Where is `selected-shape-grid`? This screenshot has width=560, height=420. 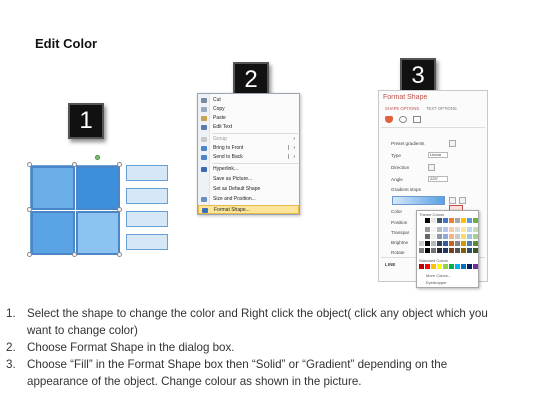
selected-shape-grid is located at coordinates (75, 210).